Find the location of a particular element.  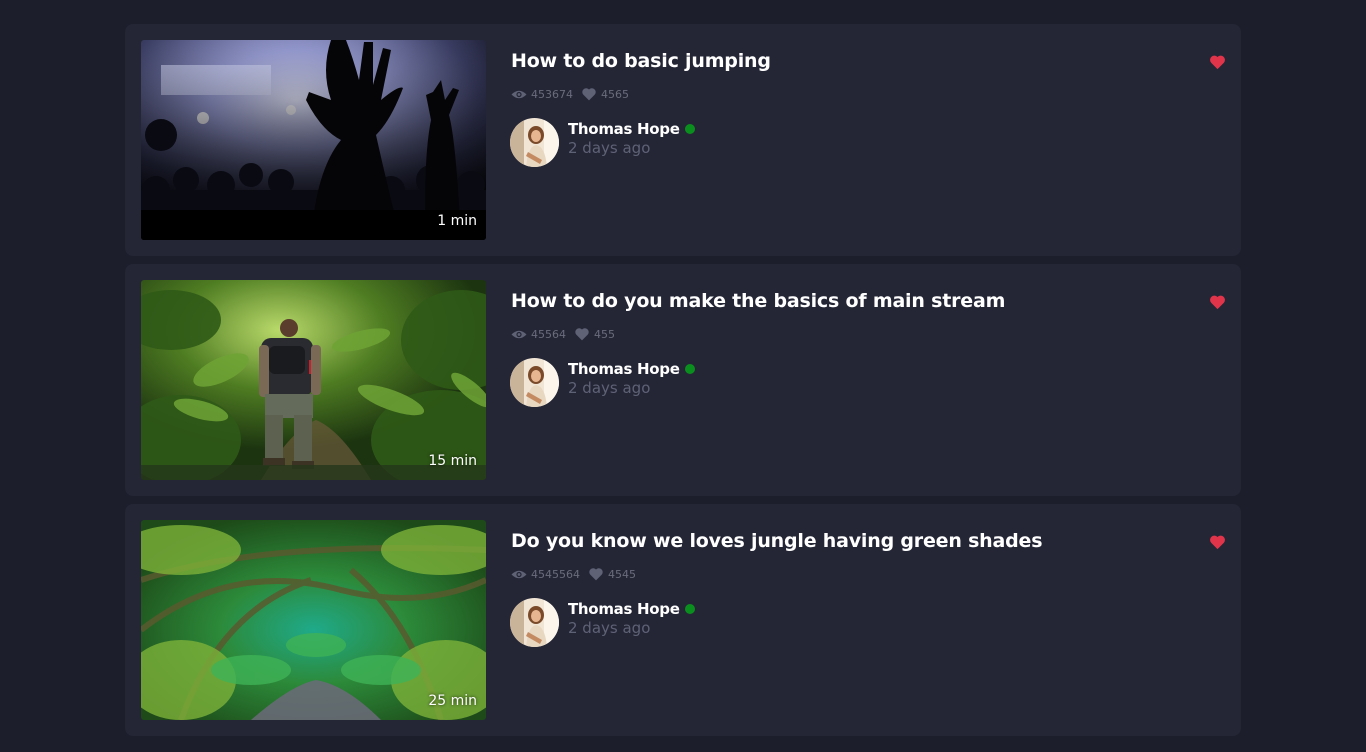

video-duration: 15 min is located at coordinates (452, 461).